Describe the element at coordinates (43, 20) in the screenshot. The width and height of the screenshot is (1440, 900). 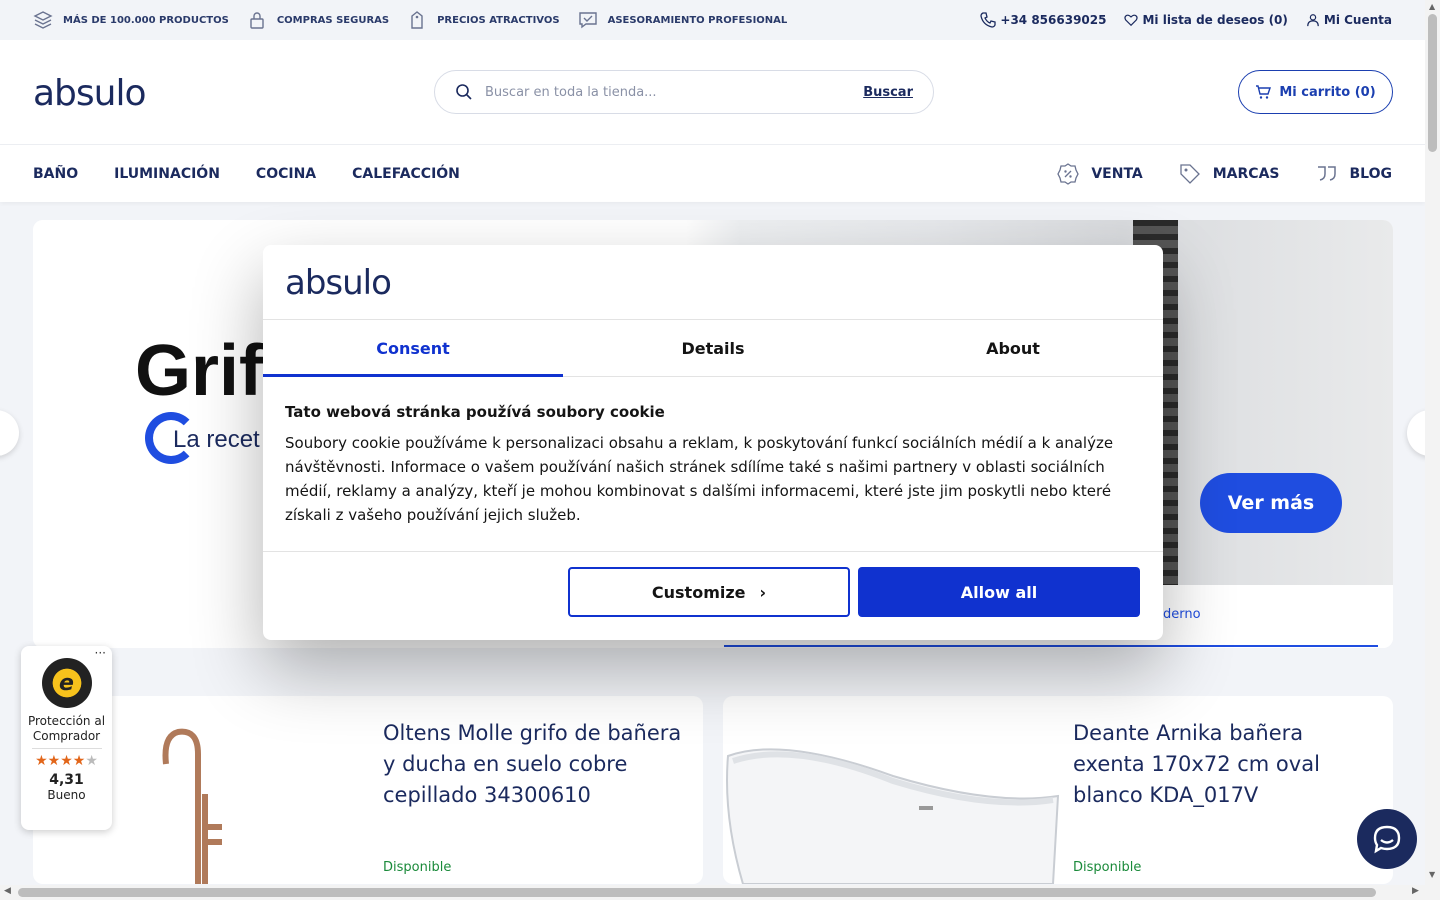
I see `layers-icon` at that location.